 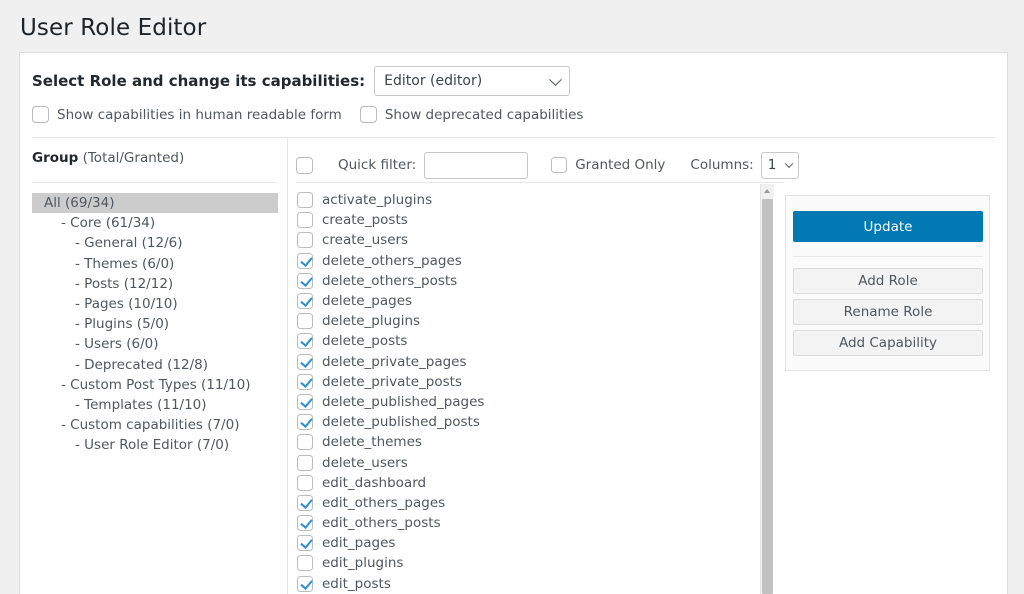 I want to click on capability-row: delete_published_pages, so click(x=532, y=402).